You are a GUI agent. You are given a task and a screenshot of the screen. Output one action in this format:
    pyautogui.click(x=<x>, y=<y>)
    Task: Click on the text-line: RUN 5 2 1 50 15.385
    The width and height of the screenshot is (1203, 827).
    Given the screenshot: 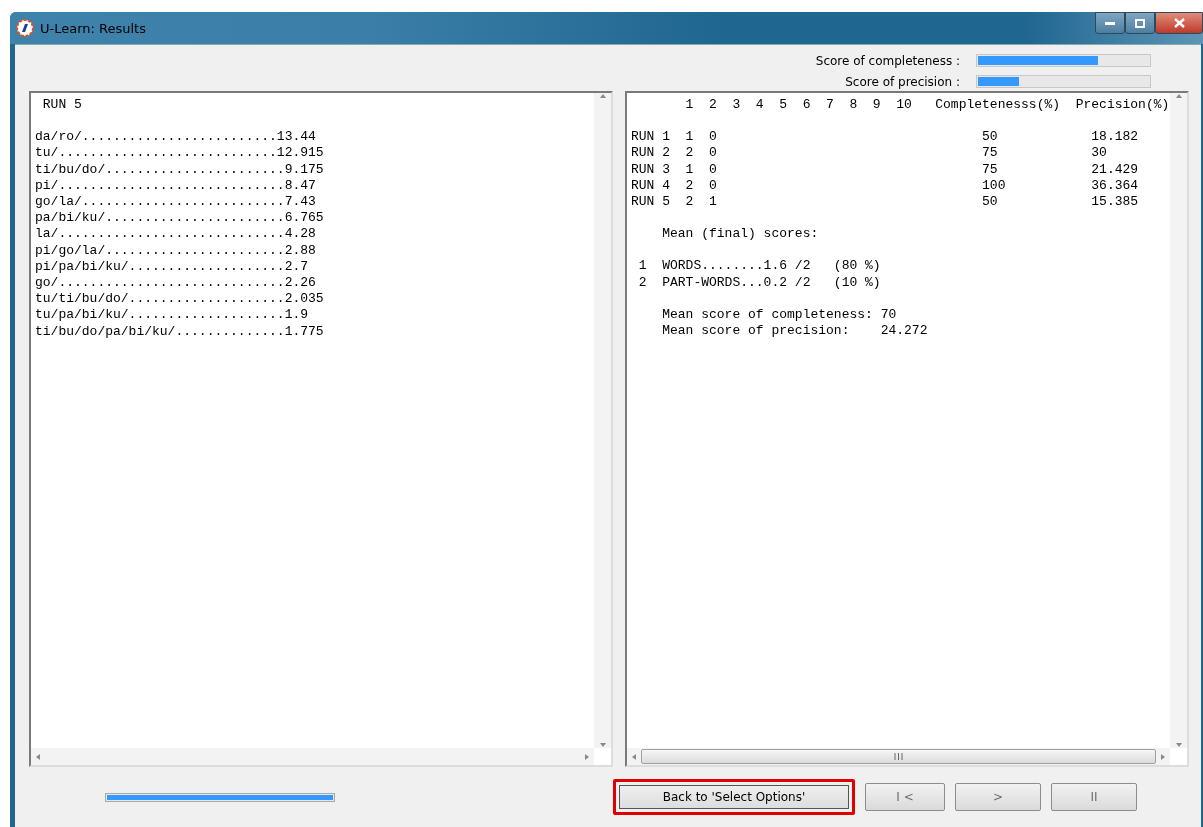 What is the action you would take?
    pyautogui.click(x=885, y=202)
    